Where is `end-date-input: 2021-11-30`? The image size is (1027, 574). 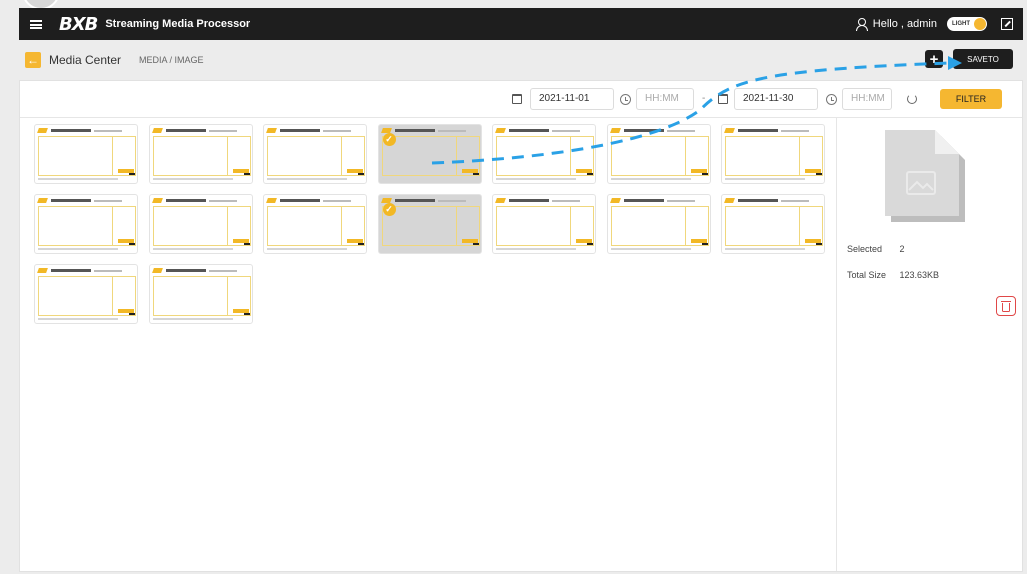 end-date-input: 2021-11-30 is located at coordinates (776, 99).